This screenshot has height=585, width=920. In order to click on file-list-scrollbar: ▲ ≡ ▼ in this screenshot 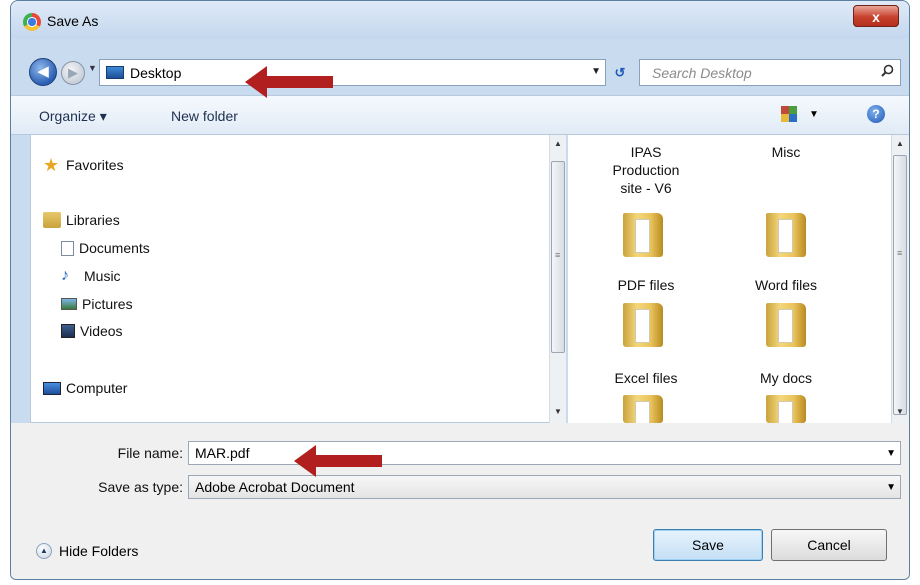, I will do `click(900, 279)`.